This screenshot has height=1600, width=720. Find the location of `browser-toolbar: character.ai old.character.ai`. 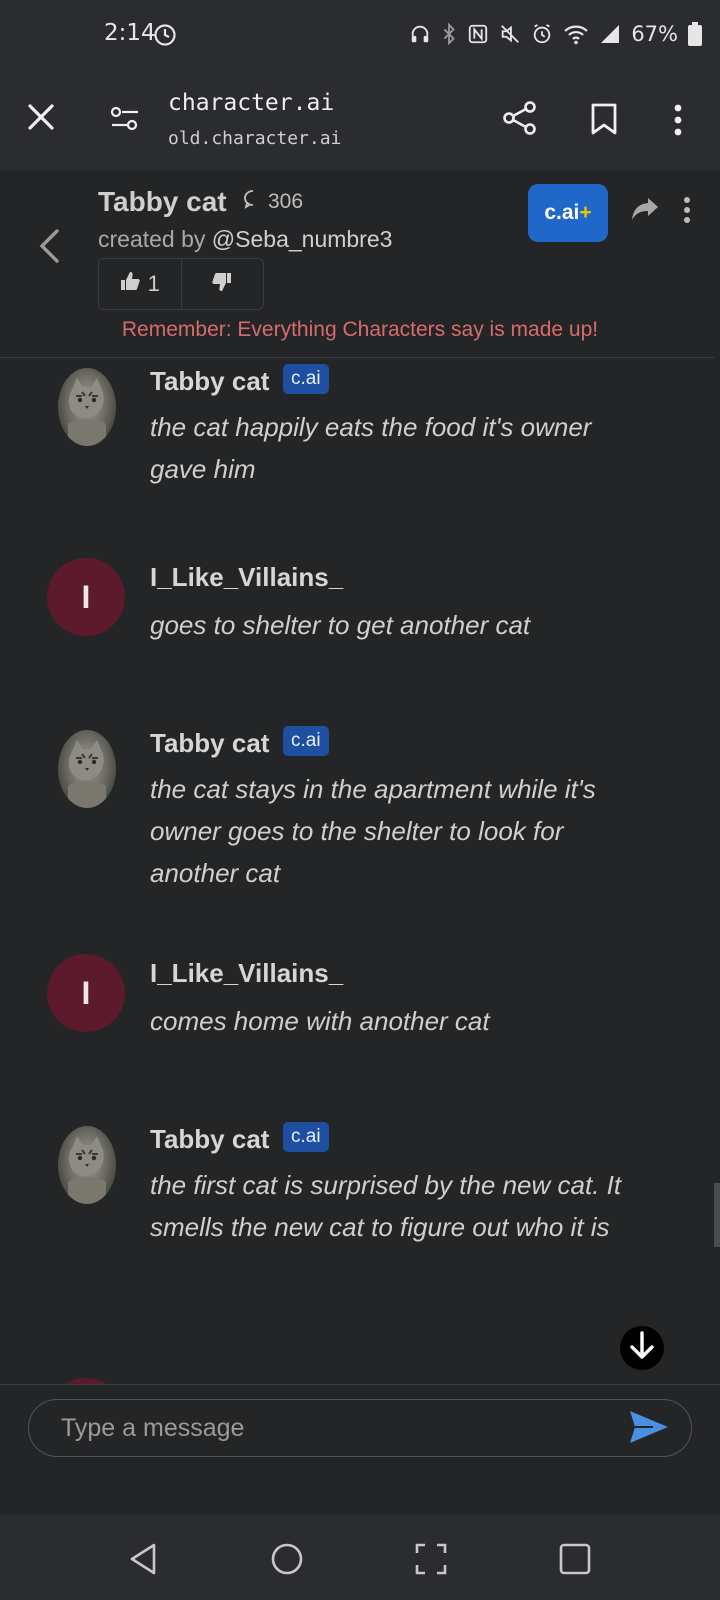

browser-toolbar: character.ai old.character.ai is located at coordinates (360, 121).